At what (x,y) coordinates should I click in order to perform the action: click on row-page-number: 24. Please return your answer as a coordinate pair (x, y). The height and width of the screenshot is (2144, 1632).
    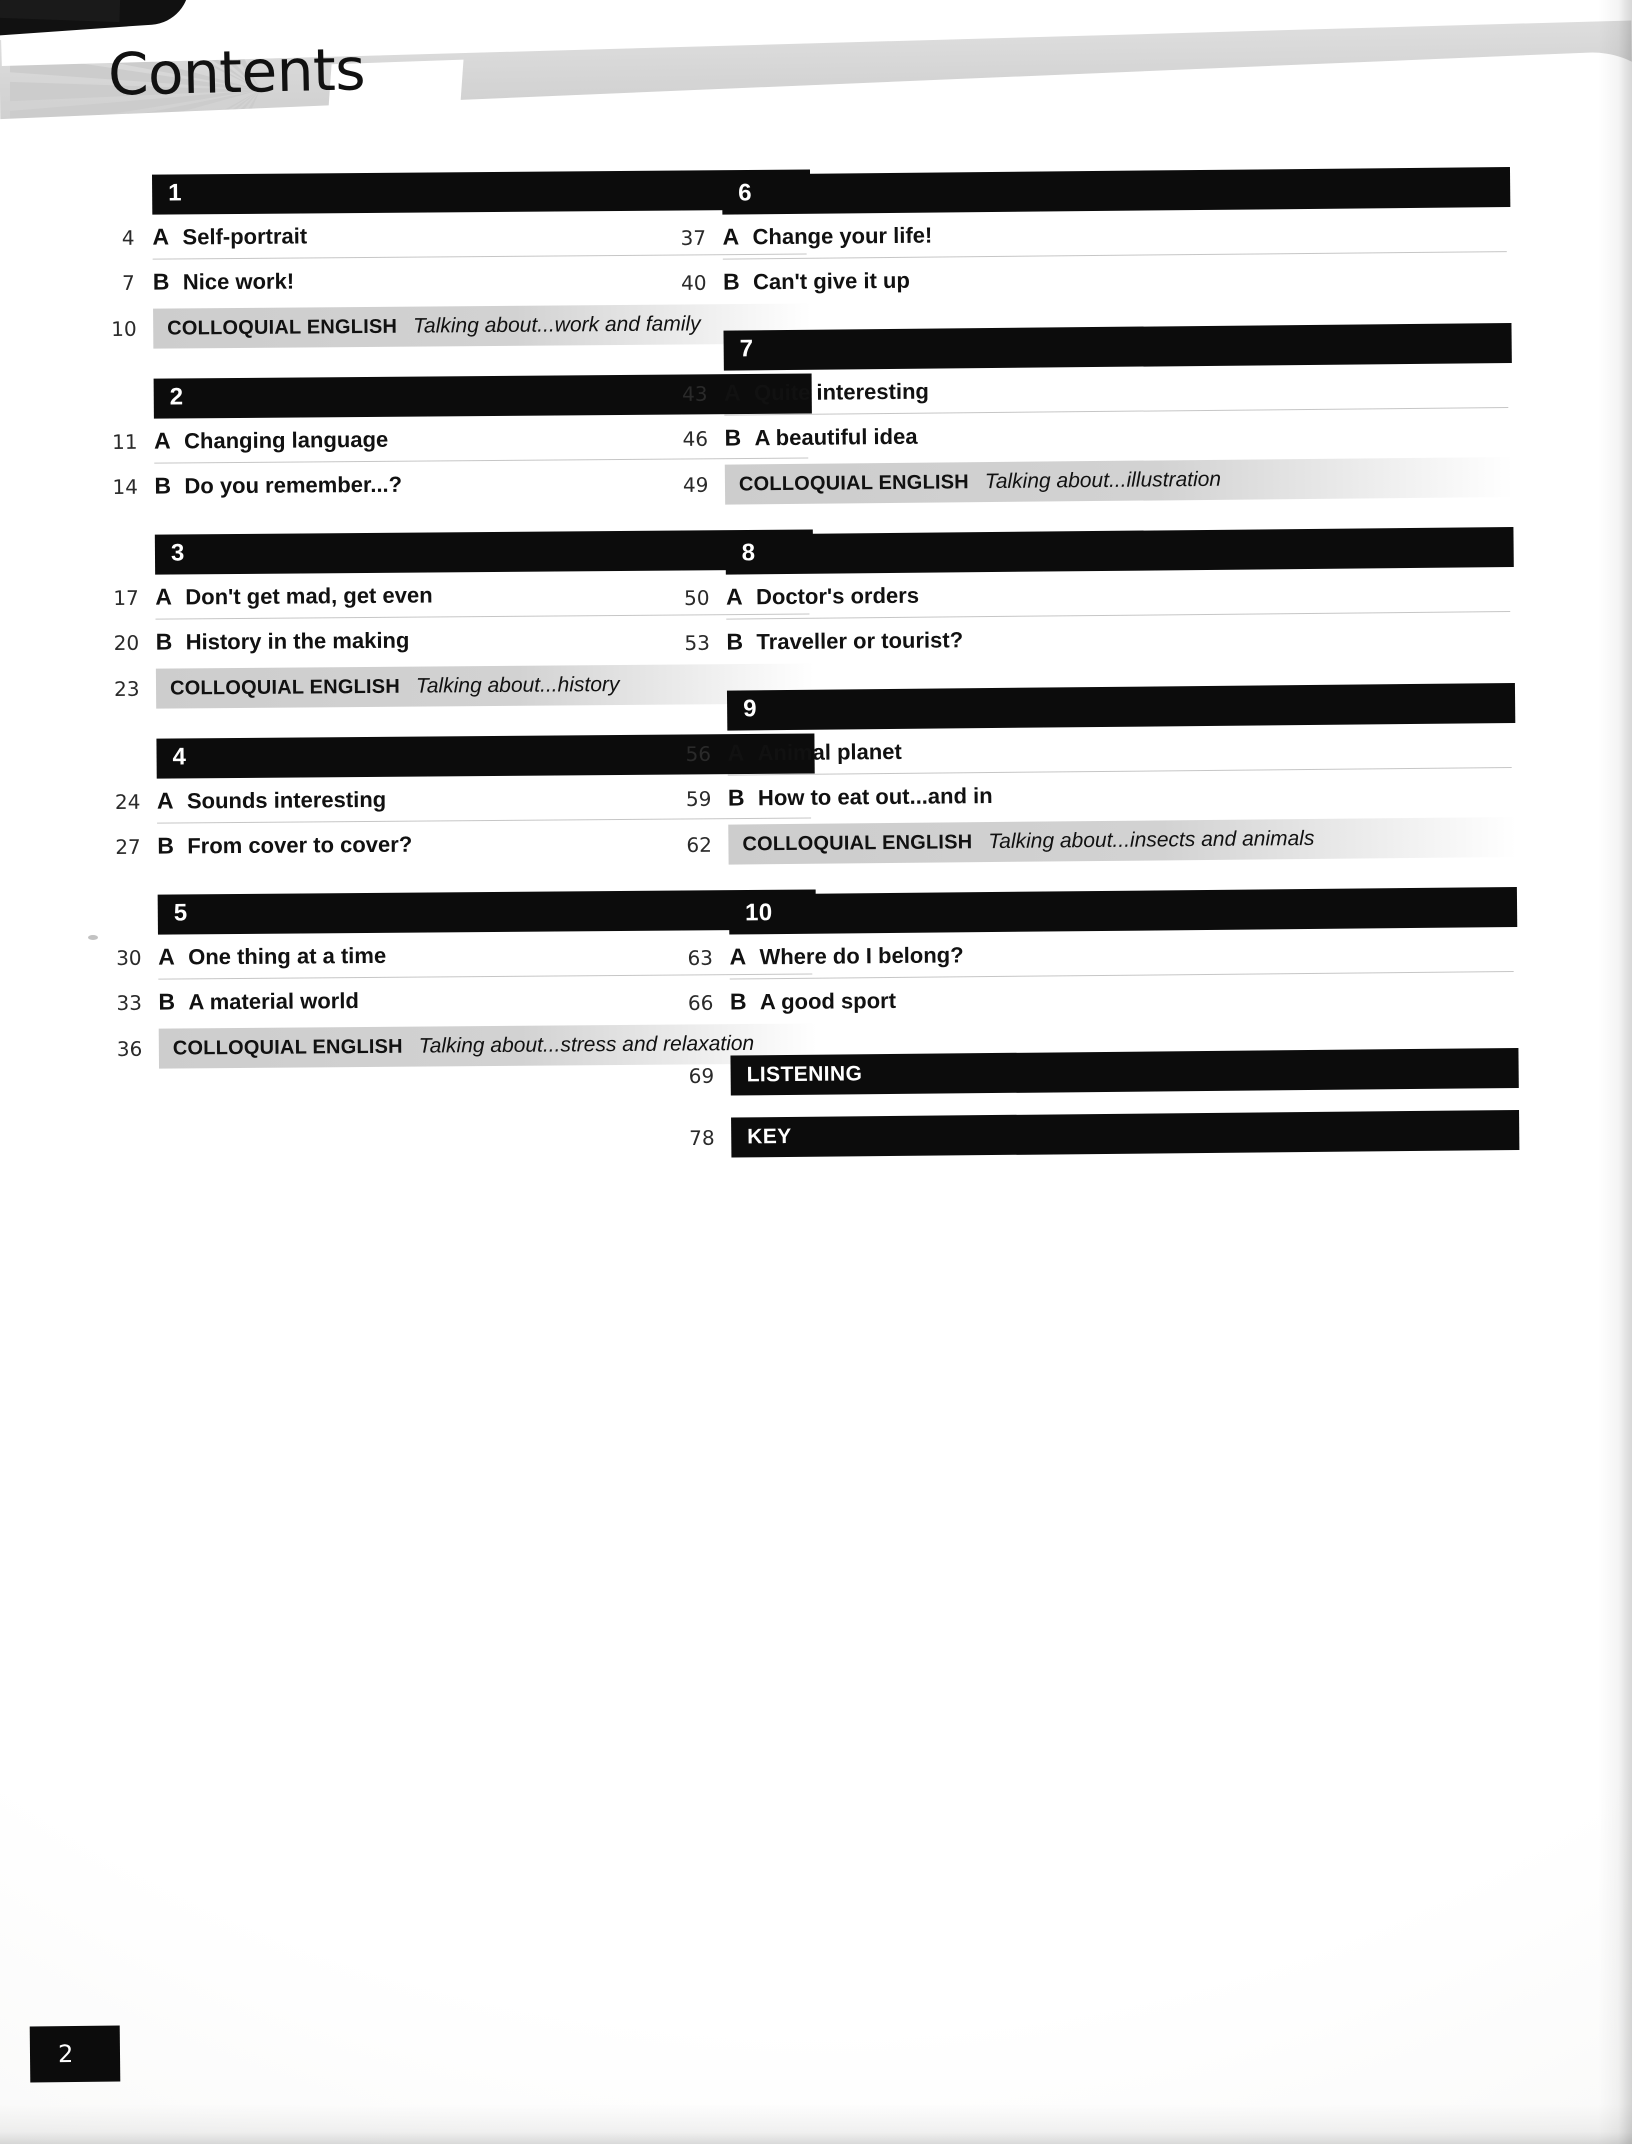
    Looking at the image, I should click on (127, 801).